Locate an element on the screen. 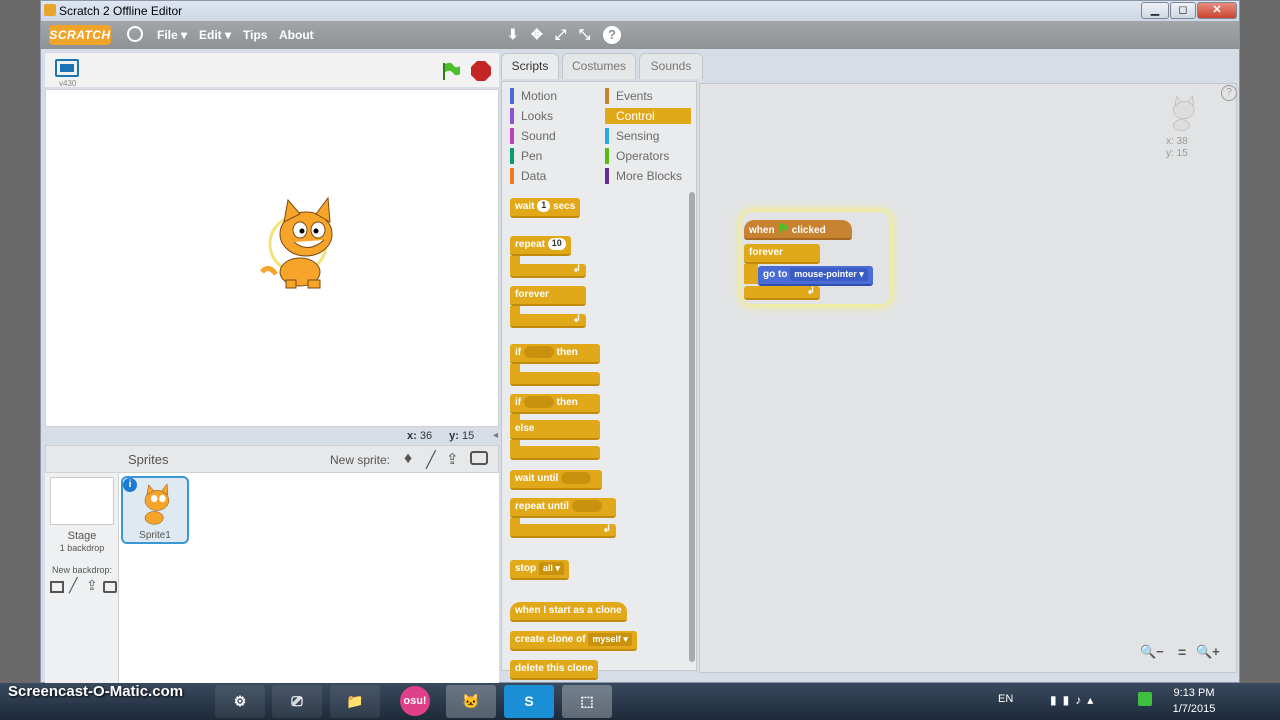 The image size is (1280, 720). palette-scrollbar is located at coordinates (692, 427).